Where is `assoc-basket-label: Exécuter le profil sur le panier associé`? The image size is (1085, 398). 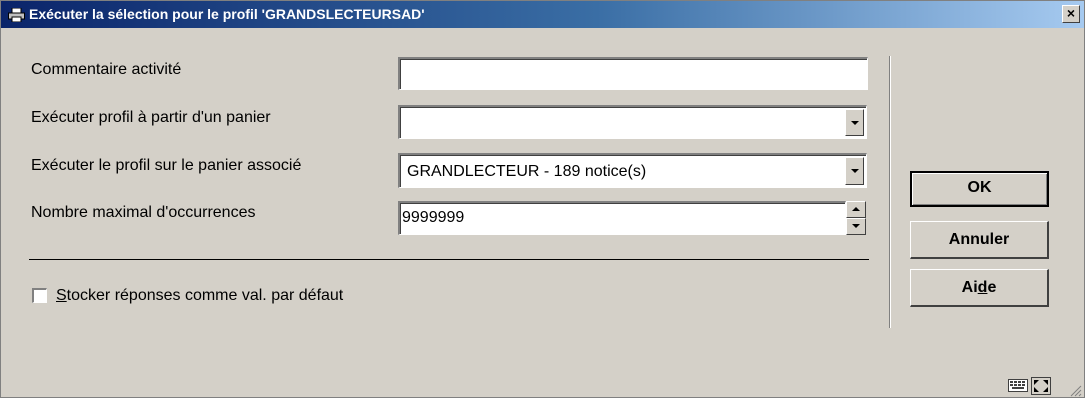 assoc-basket-label: Exécuter le profil sur le panier associé is located at coordinates (166, 165).